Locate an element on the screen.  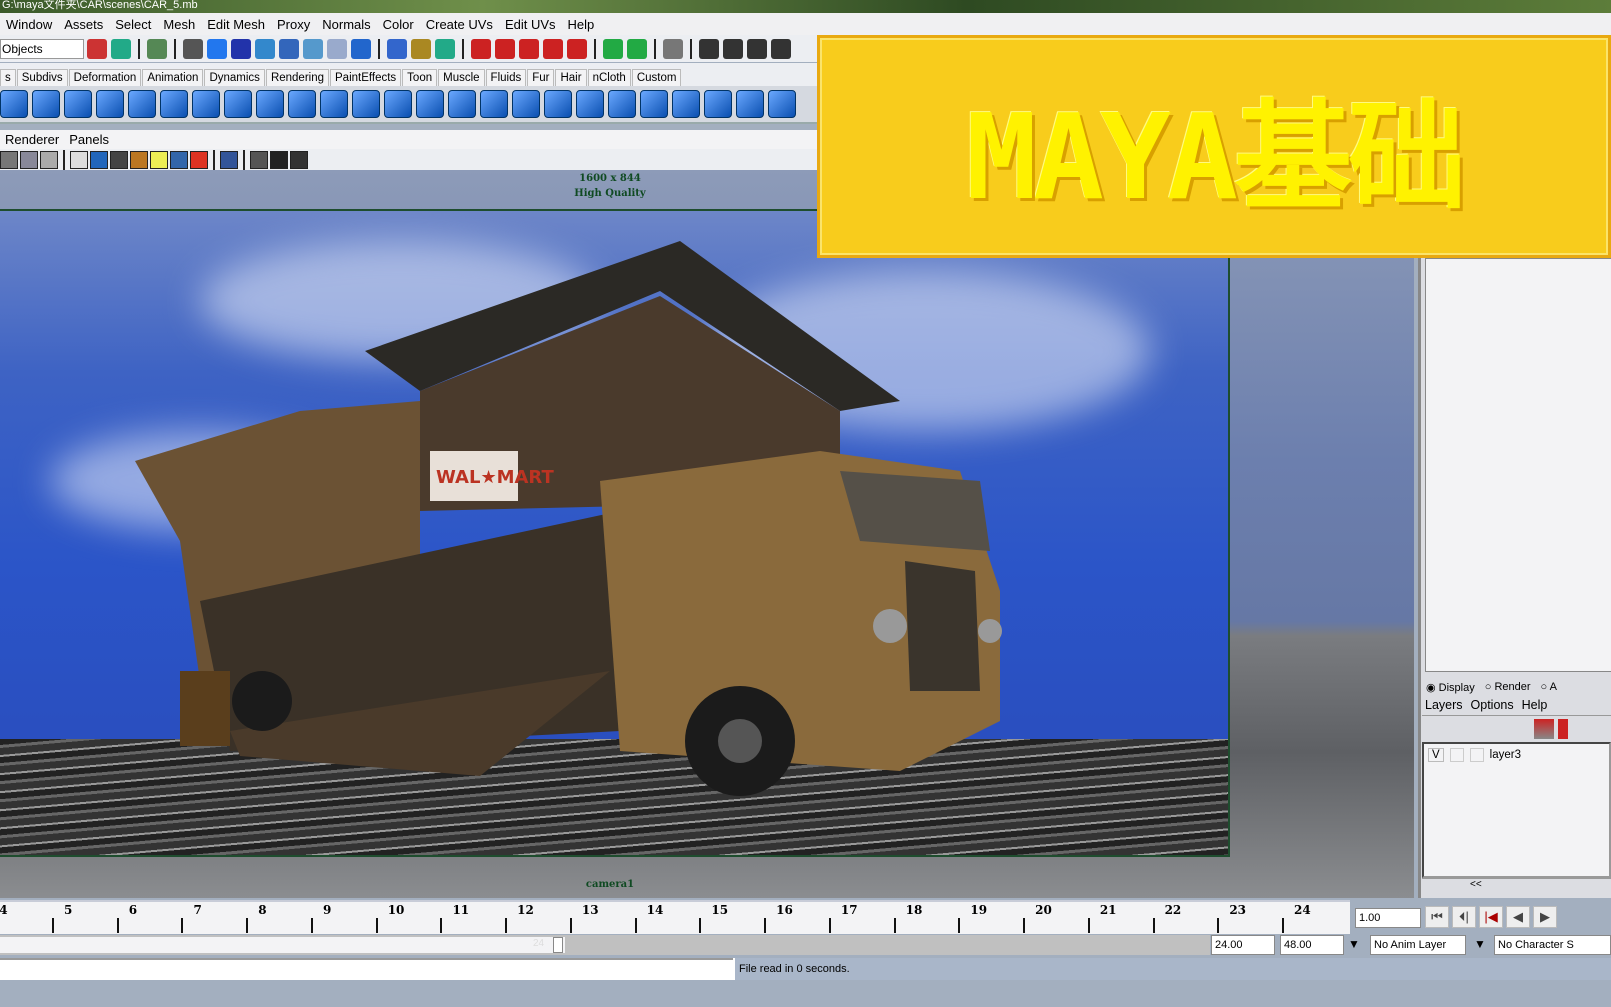
menu-proxy: Proxy is located at coordinates (293, 24).